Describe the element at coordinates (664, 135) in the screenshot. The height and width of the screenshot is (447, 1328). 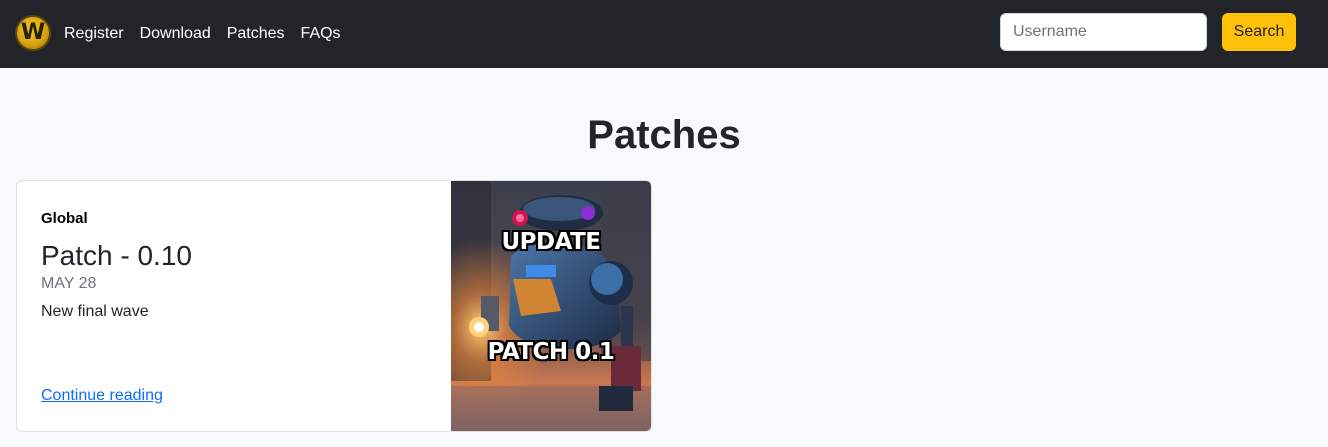
I see `page-title: Patches` at that location.